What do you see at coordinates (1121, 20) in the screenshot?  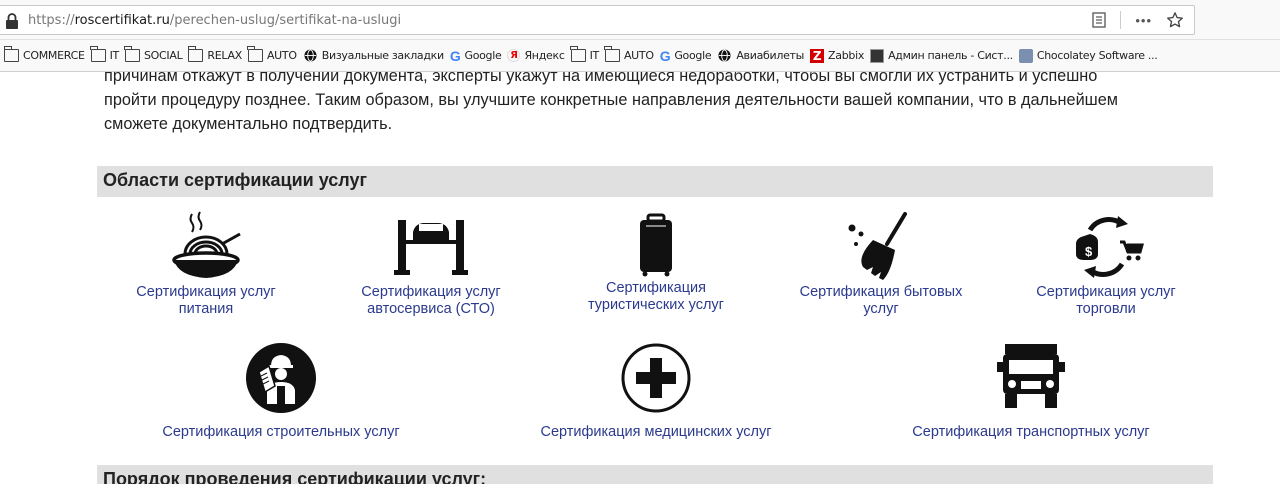 I see `url-separator` at bounding box center [1121, 20].